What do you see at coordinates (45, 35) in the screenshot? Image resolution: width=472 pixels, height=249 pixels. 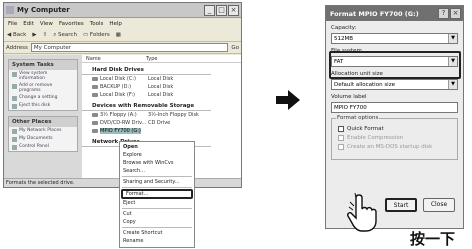 I see `up-icon: ⇧` at bounding box center [45, 35].